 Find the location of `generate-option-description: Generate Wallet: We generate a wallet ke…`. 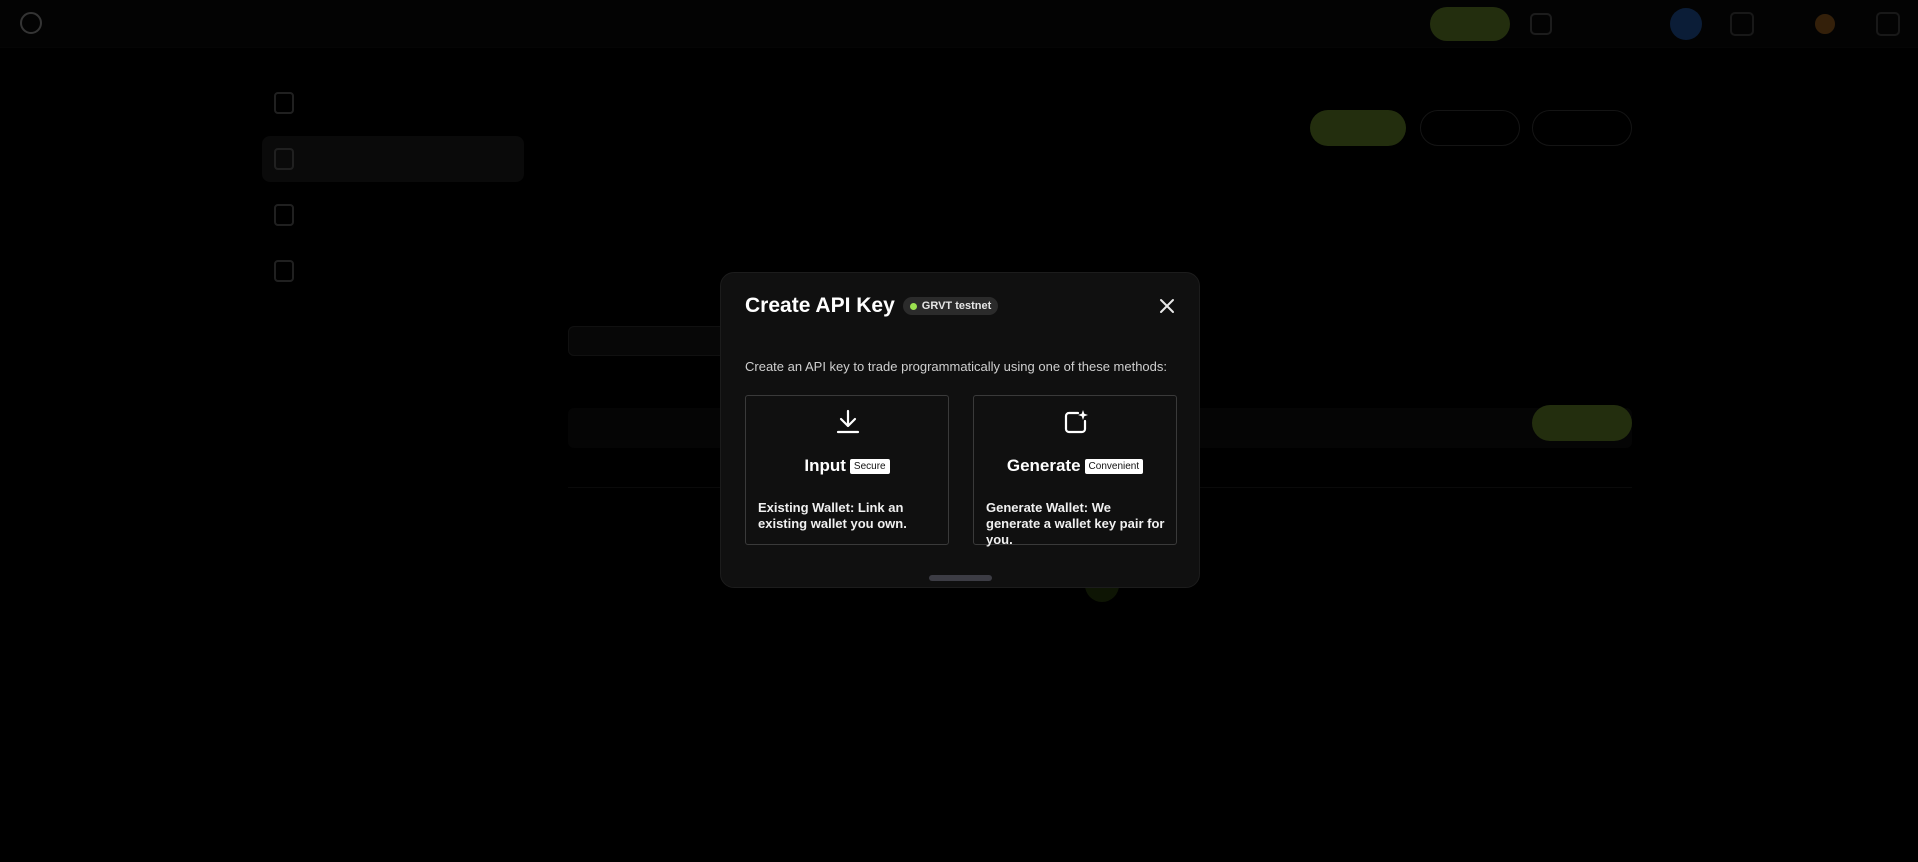

generate-option-description: Generate Wallet: We generate a wallet ke… is located at coordinates (1075, 523).